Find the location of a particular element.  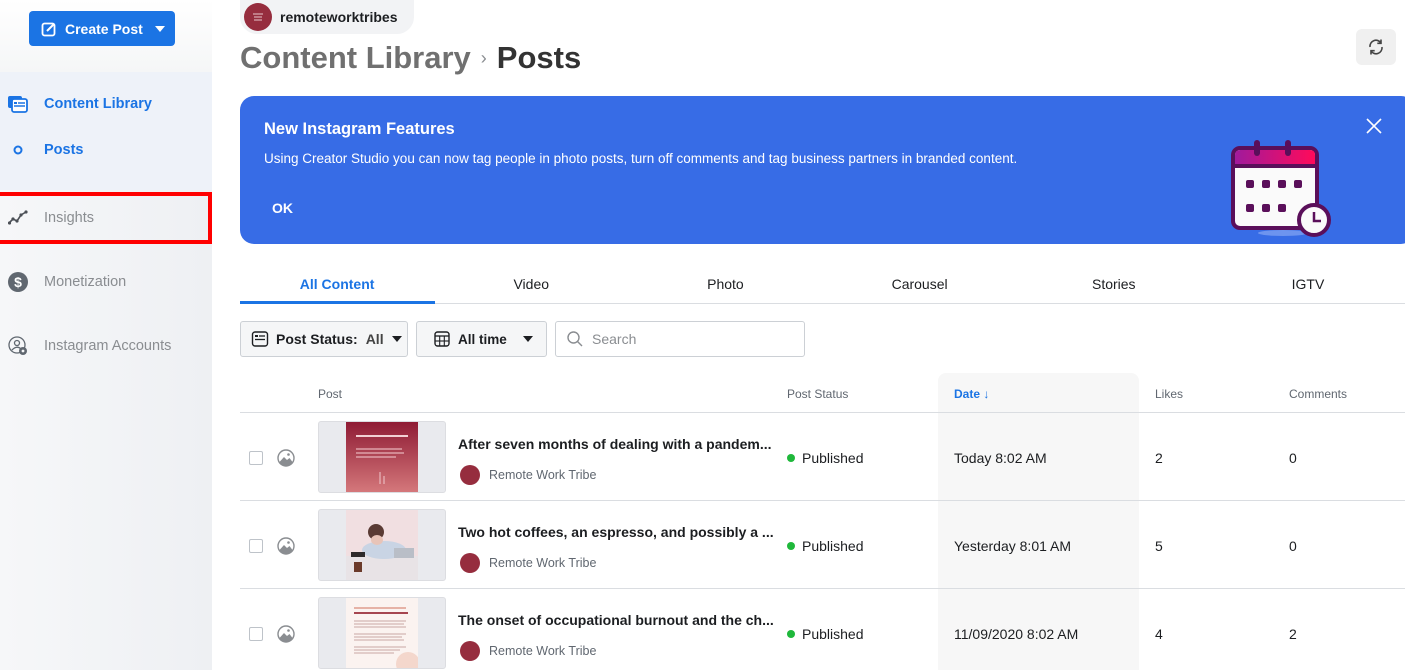

breadcrumb-content-library: Content Library is located at coordinates (355, 58).